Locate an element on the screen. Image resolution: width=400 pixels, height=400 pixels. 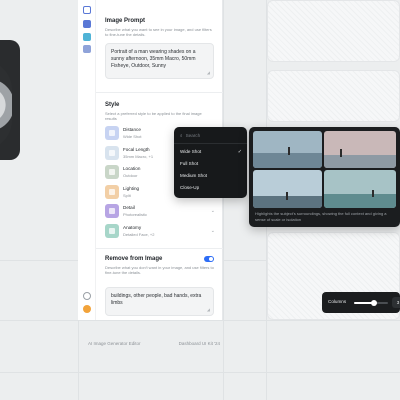
dropdown-item-label: Wide Shot is located at coordinates (191, 151).